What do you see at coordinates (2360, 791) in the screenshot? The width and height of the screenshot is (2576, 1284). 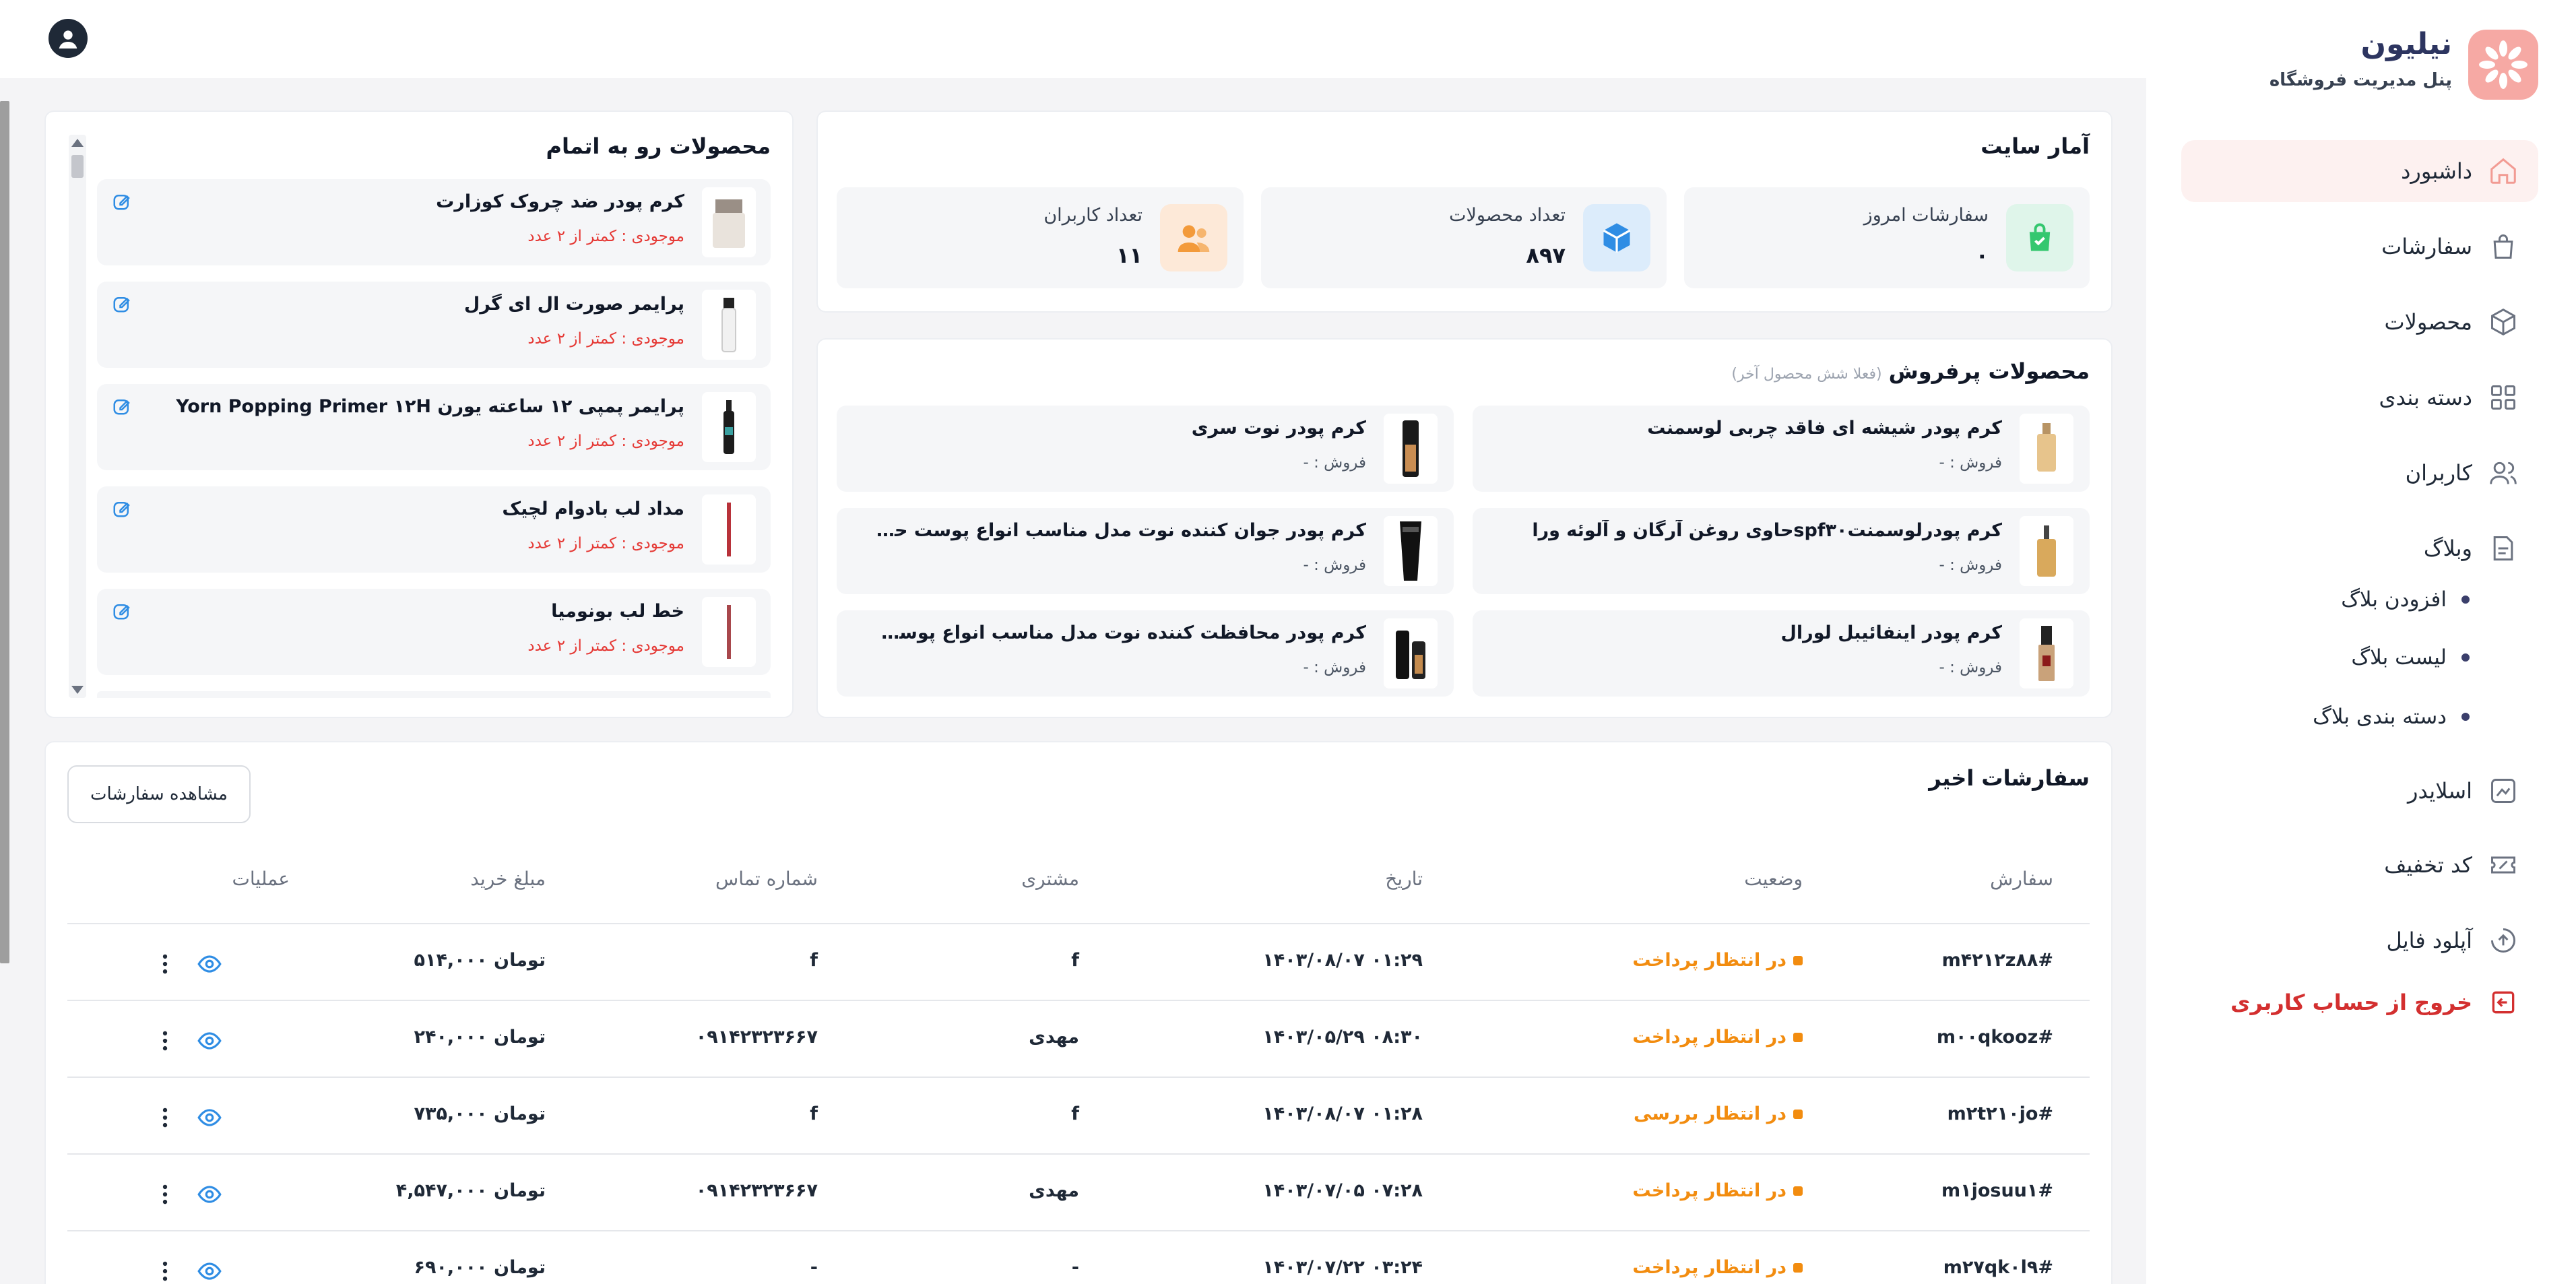 I see `sidebar-item-slider: اسلایدر` at bounding box center [2360, 791].